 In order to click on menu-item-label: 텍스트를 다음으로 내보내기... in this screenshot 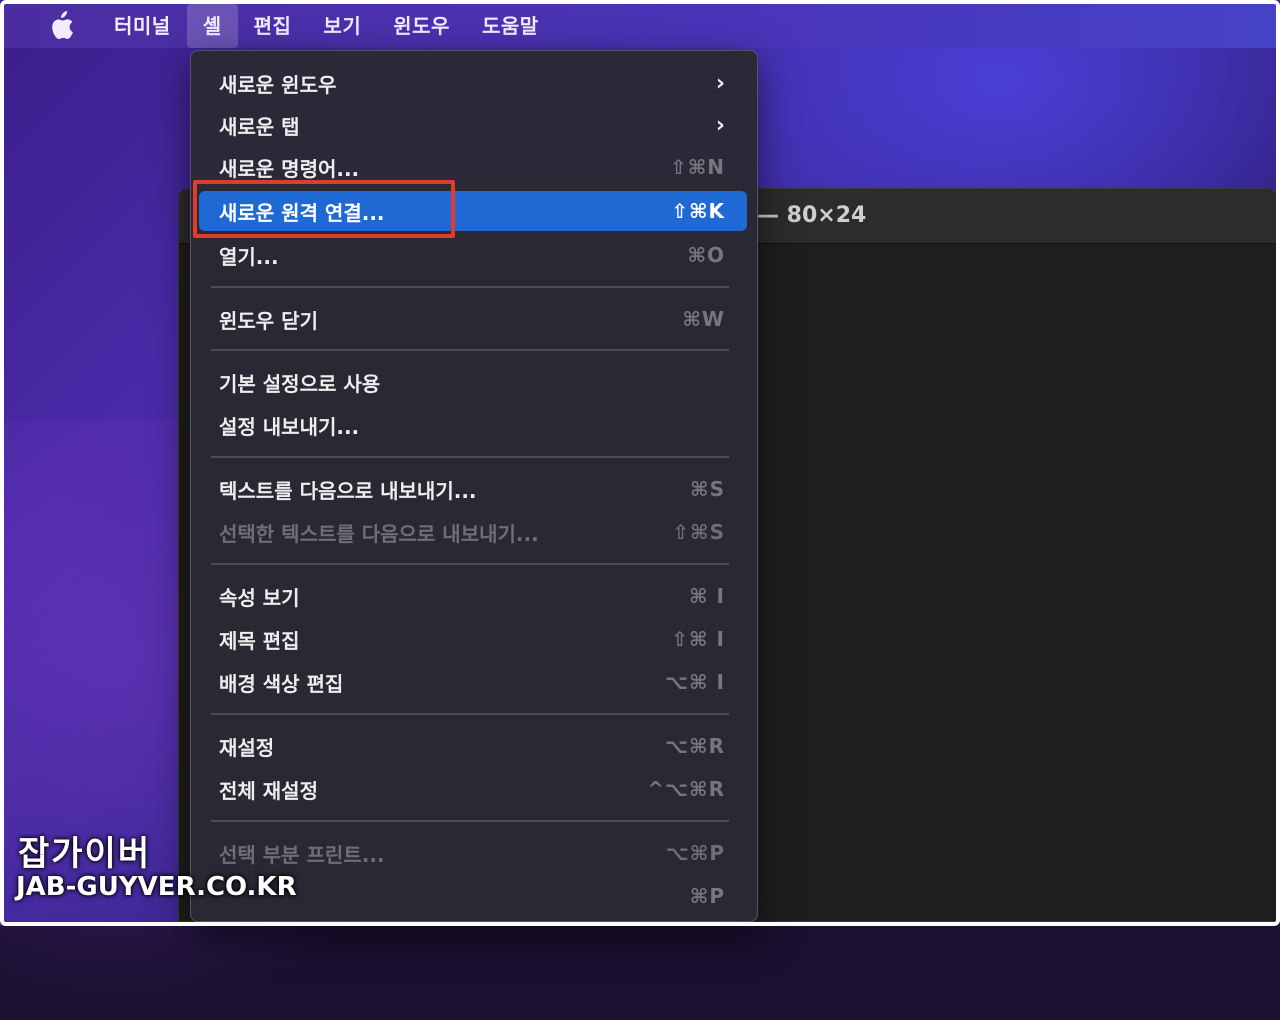, I will do `click(348, 490)`.